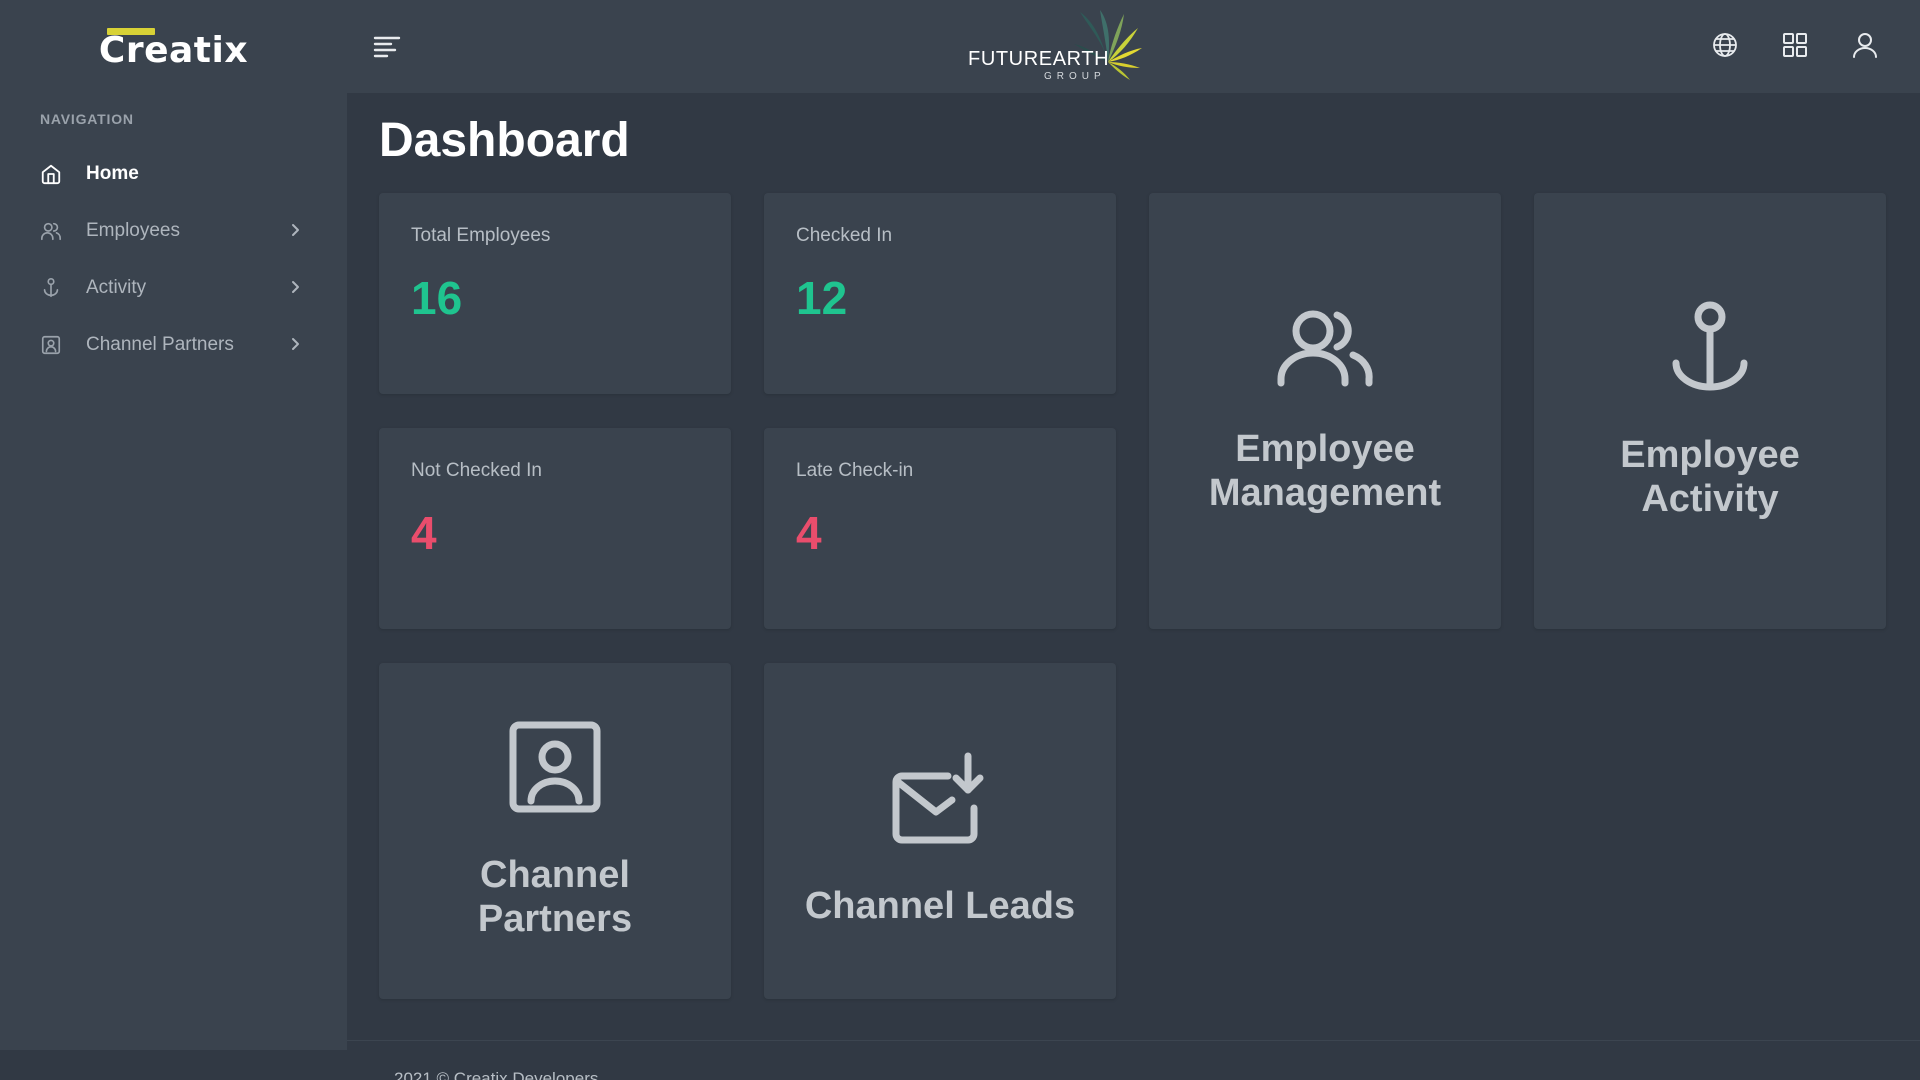 This screenshot has height=1080, width=1920. Describe the element at coordinates (1325, 471) in the screenshot. I see `tile-label: Employee Management` at that location.